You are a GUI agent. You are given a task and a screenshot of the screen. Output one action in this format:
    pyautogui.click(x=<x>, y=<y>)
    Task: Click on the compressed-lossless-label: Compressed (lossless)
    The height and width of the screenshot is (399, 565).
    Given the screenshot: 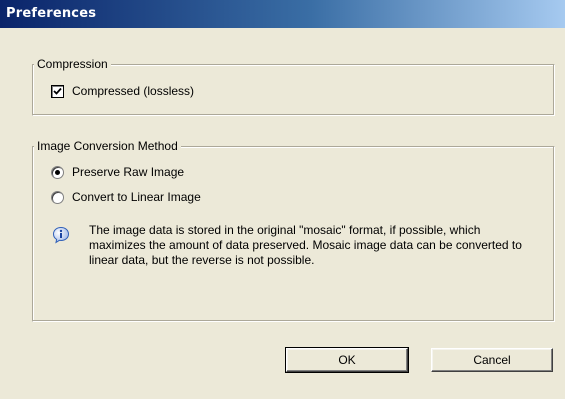 What is the action you would take?
    pyautogui.click(x=133, y=91)
    